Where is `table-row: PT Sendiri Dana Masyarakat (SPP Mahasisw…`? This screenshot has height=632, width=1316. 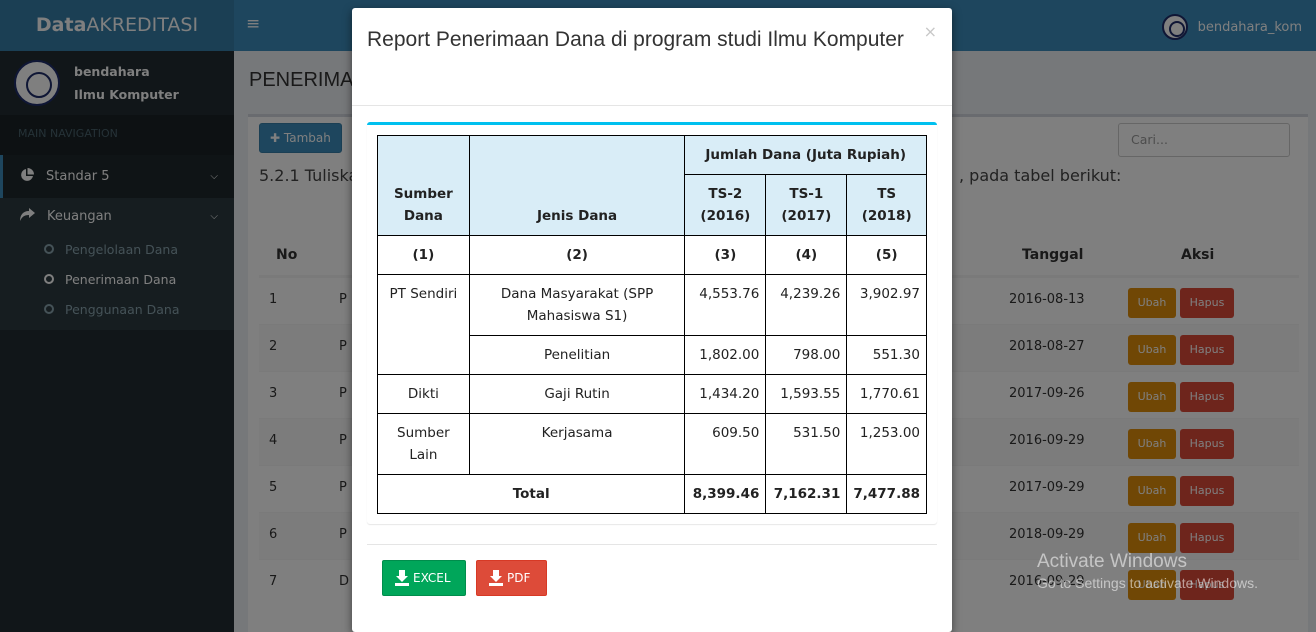 table-row: PT Sendiri Dana Masyarakat (SPP Mahasisw… is located at coordinates (652, 324).